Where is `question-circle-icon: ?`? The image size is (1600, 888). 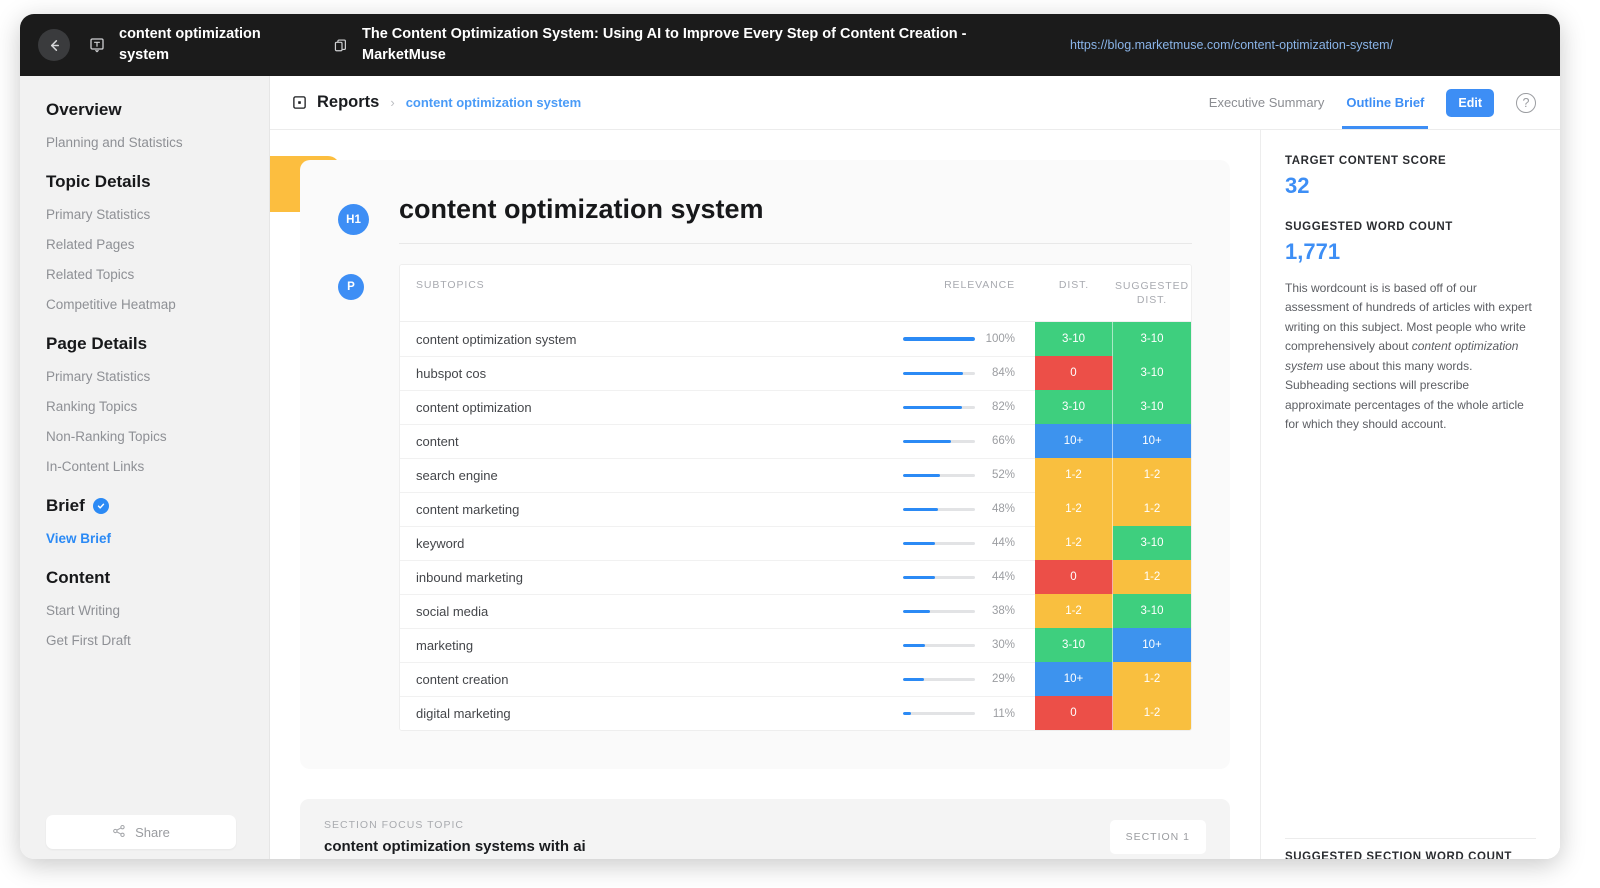 question-circle-icon: ? is located at coordinates (1526, 102).